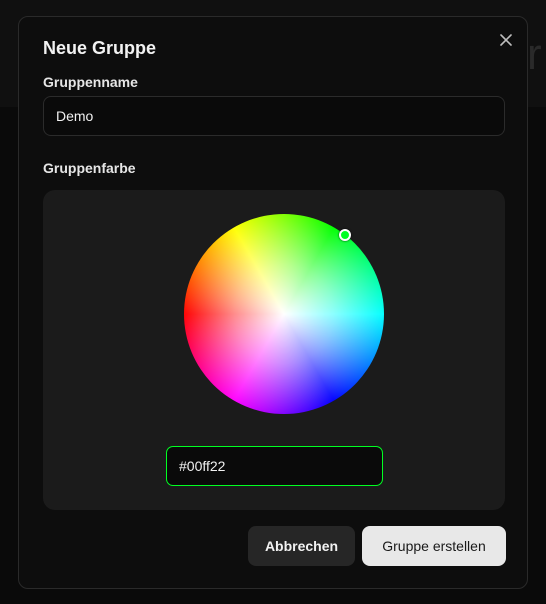  Describe the element at coordinates (534, 54) in the screenshot. I see `background-text-fragment: r` at that location.